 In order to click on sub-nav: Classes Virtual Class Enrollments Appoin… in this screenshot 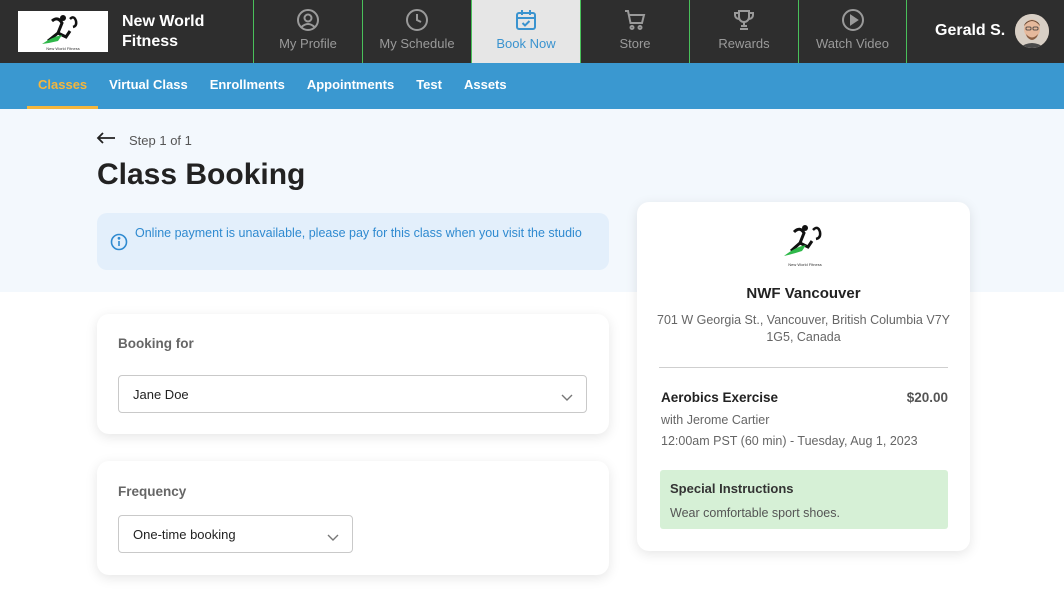, I will do `click(532, 86)`.